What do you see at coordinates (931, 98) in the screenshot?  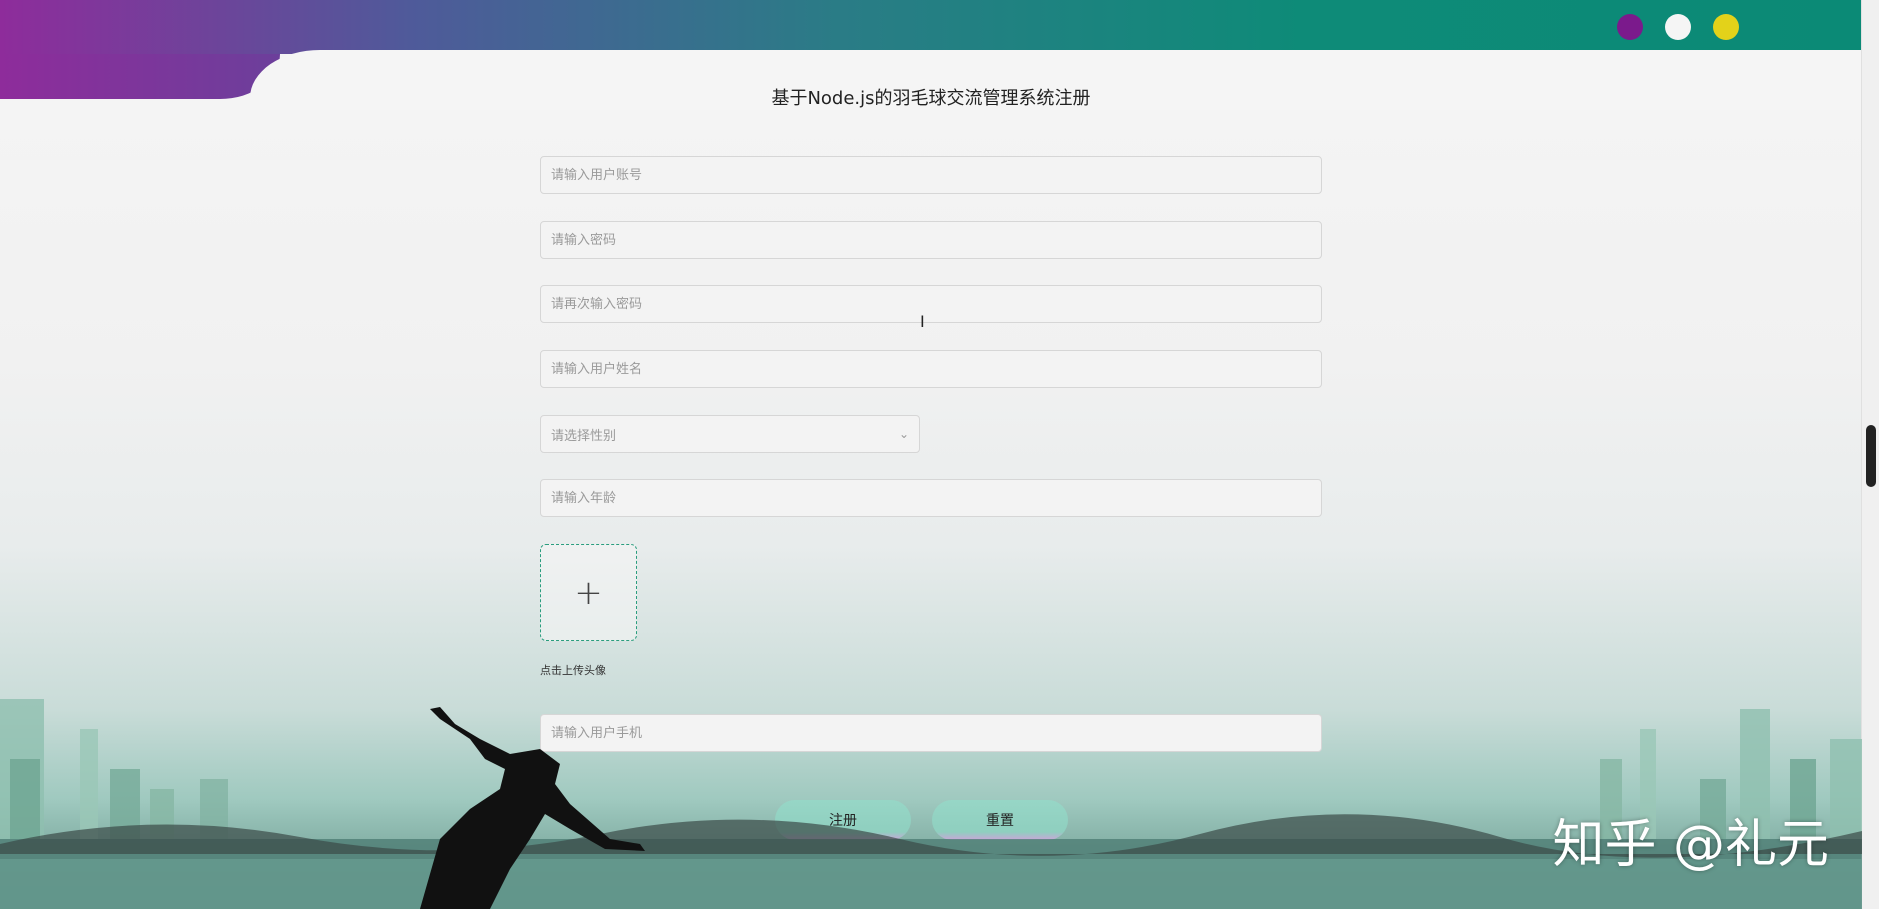 I see `page-title: 基于Node.js的羽毛球交流管理系统注册` at bounding box center [931, 98].